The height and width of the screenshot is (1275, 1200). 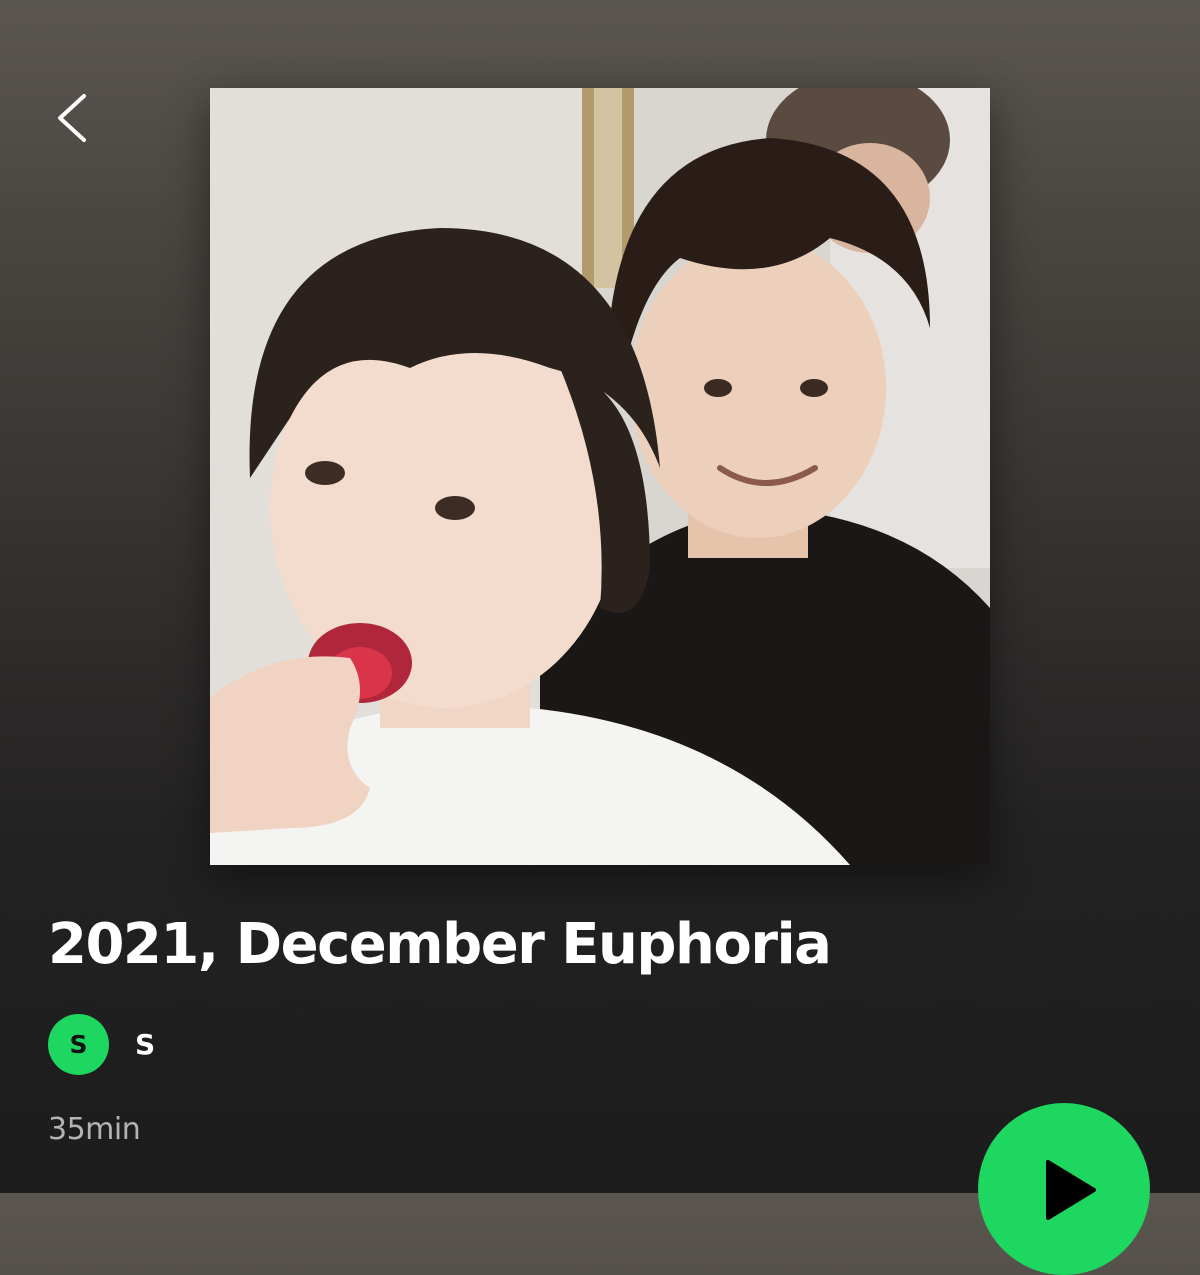 What do you see at coordinates (1071, 1190) in the screenshot?
I see `play-icon` at bounding box center [1071, 1190].